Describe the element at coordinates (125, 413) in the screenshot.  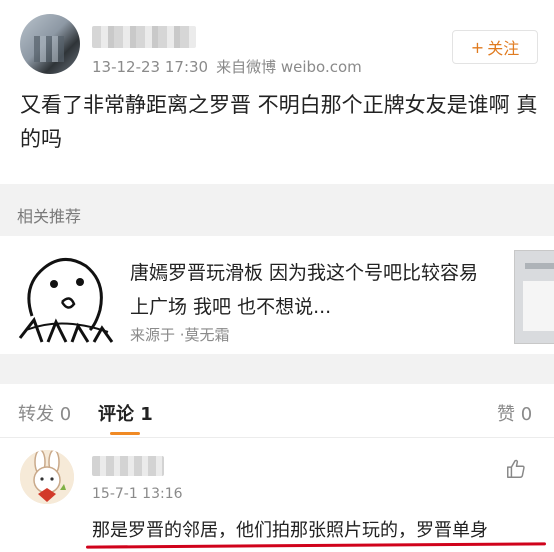
I see `tab-comment: 评论 1` at that location.